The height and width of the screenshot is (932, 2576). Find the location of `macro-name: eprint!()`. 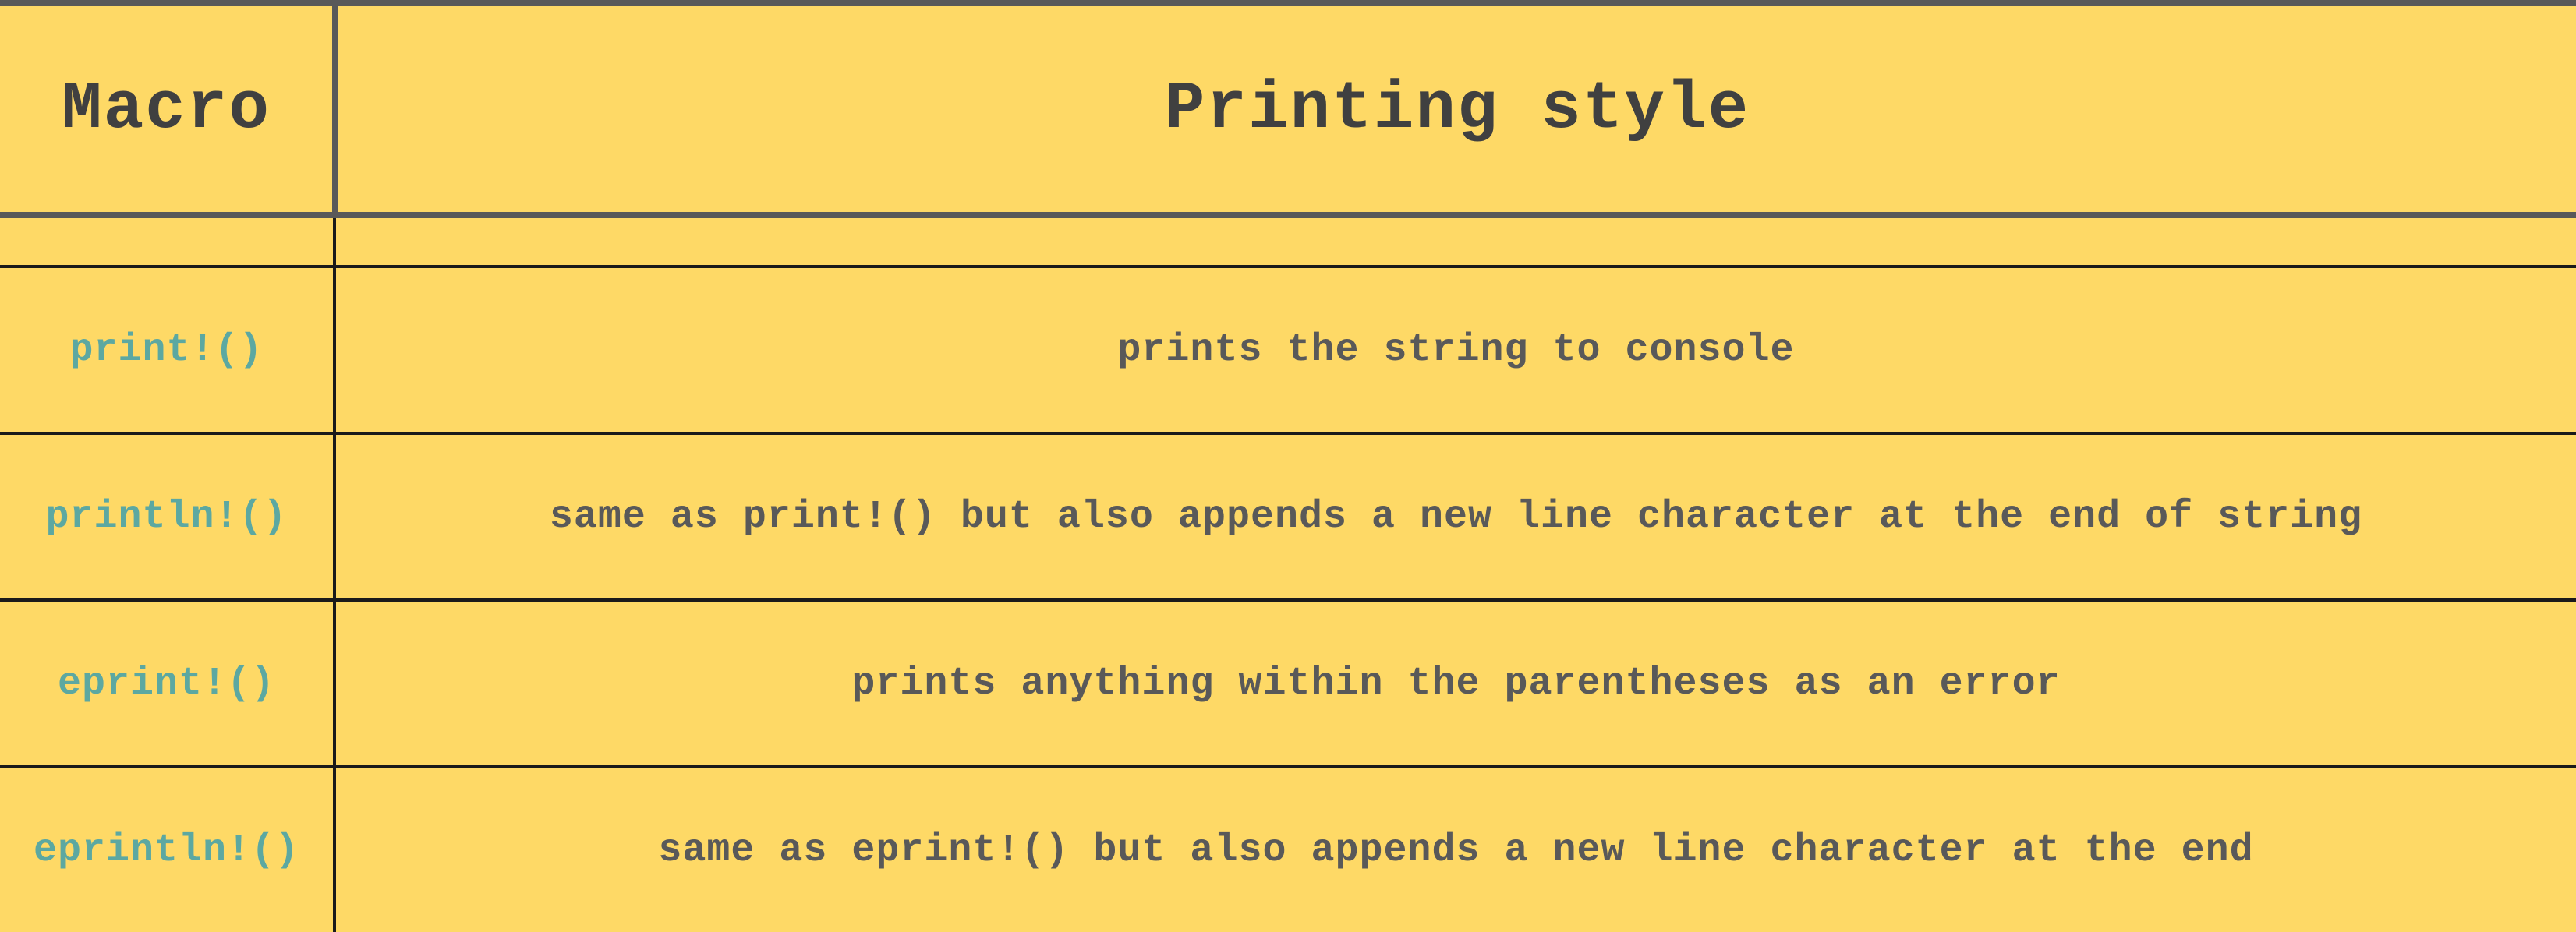

macro-name: eprint!() is located at coordinates (166, 683).